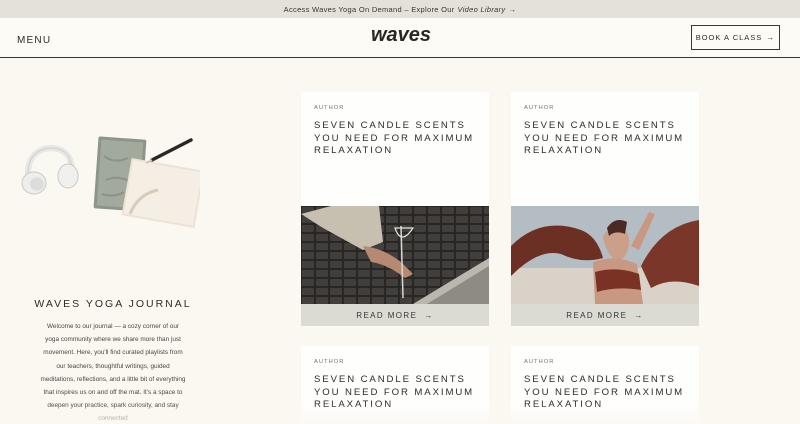 Image resolution: width=800 pixels, height=424 pixels. What do you see at coordinates (163, 193) in the screenshot?
I see `open-book-icon` at bounding box center [163, 193].